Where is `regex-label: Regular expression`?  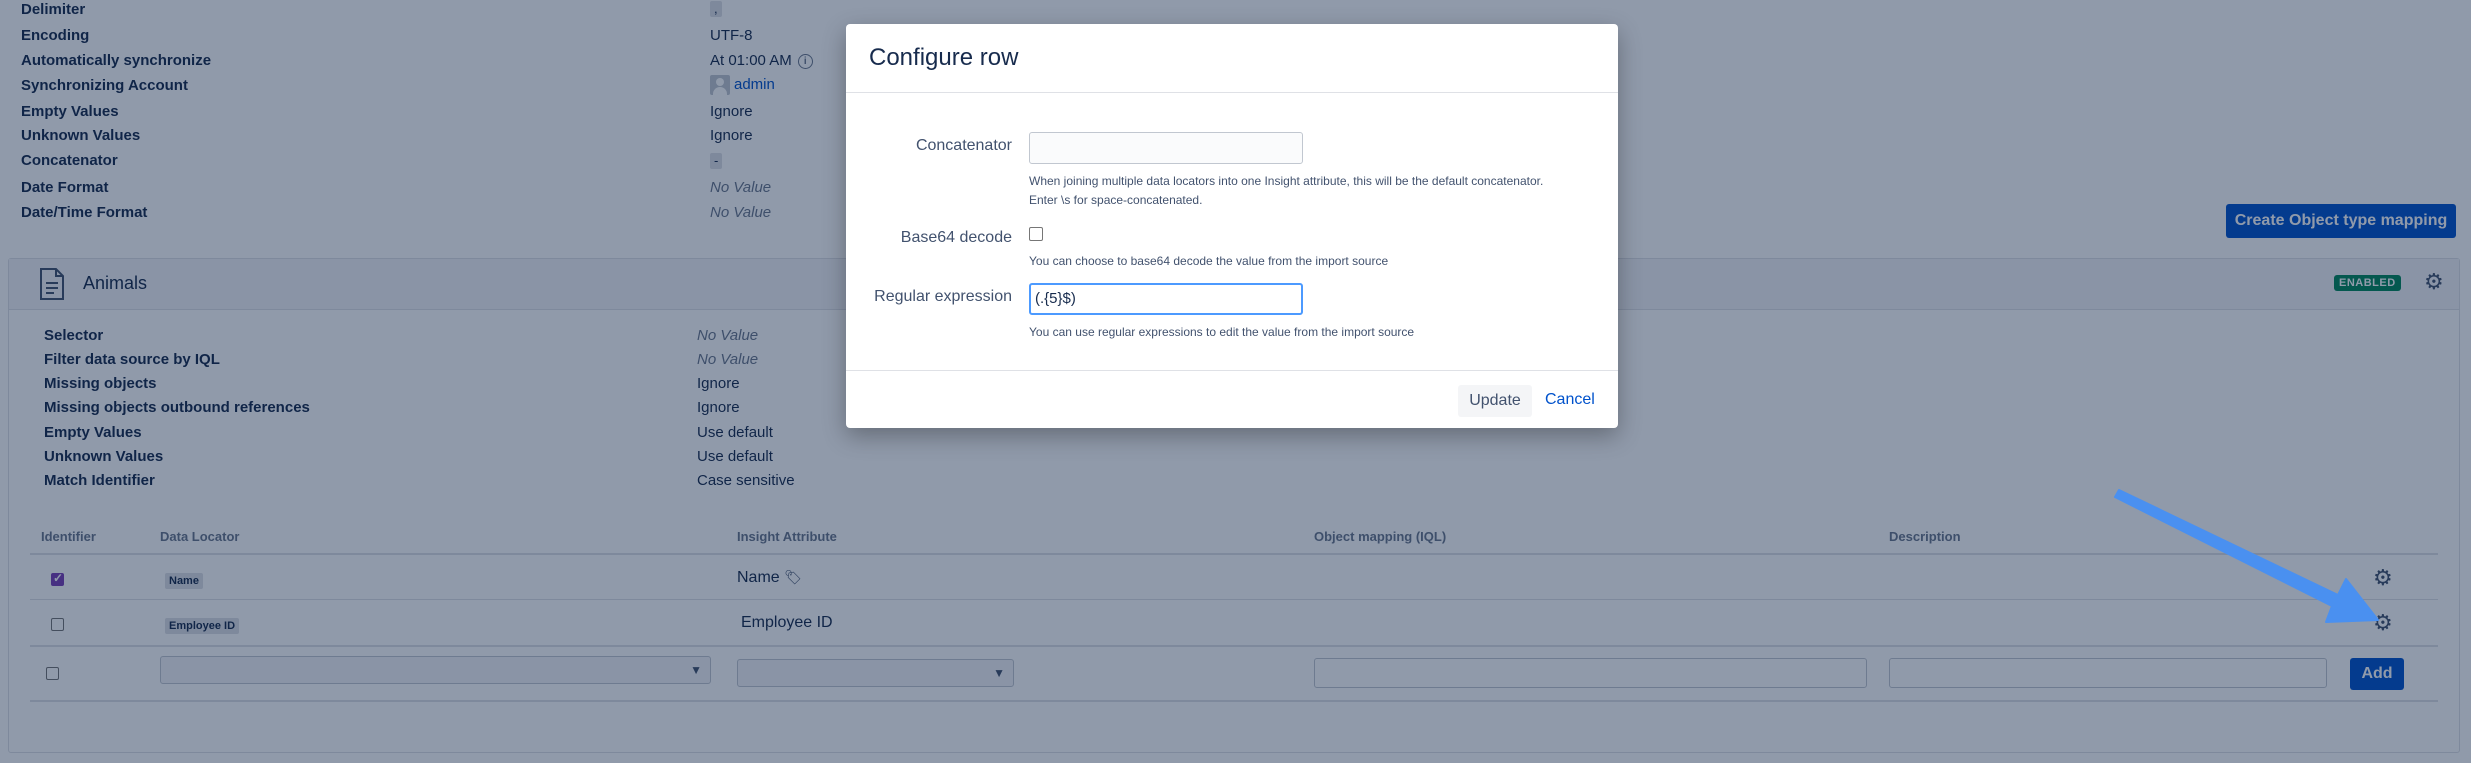
regex-label: Regular expression is located at coordinates (943, 296).